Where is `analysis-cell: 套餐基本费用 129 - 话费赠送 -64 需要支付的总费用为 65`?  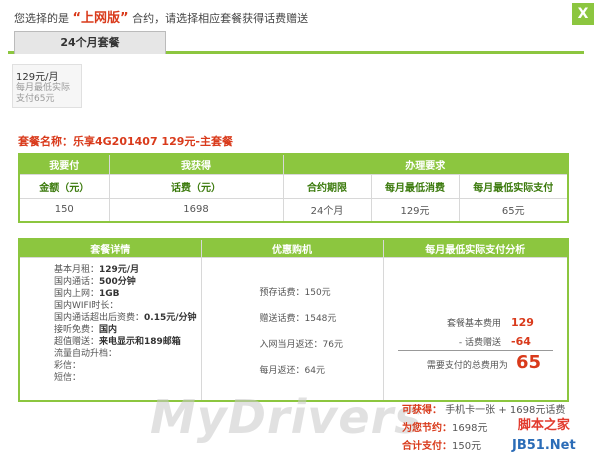 analysis-cell: 套餐基本费用 129 - 话费赠送 -64 需要支付的总费用为 65 is located at coordinates (475, 329).